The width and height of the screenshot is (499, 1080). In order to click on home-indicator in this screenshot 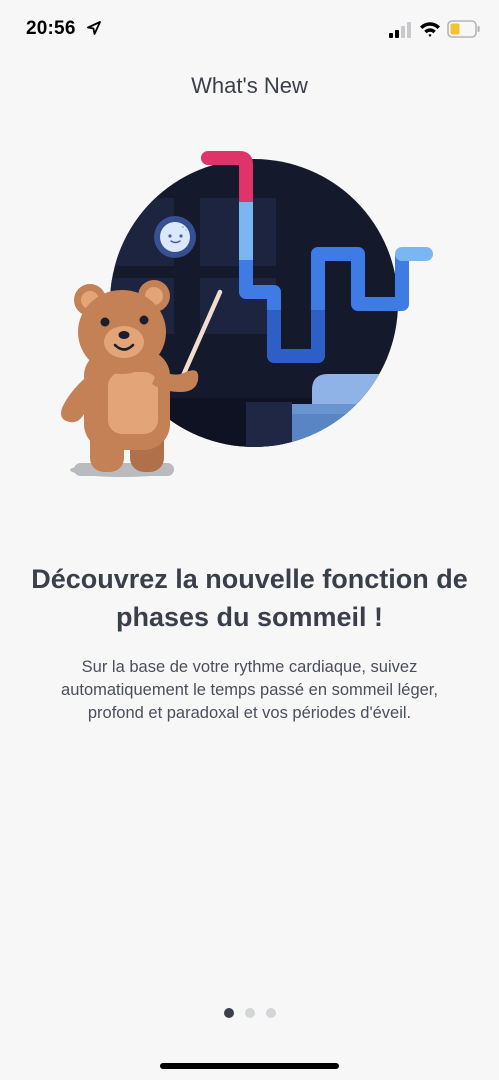, I will do `click(249, 1066)`.